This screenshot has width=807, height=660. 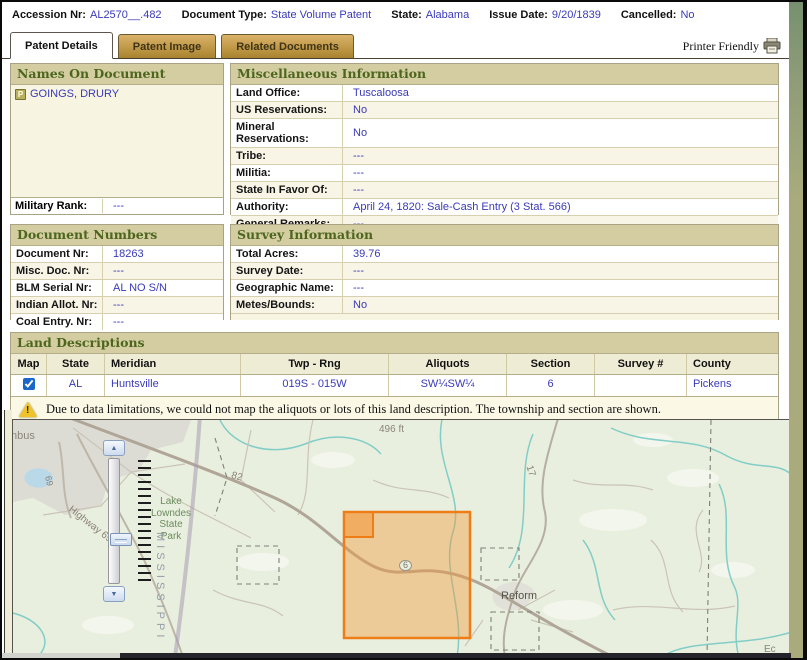 I want to click on tab-related-documents: Related Documents, so click(x=287, y=46).